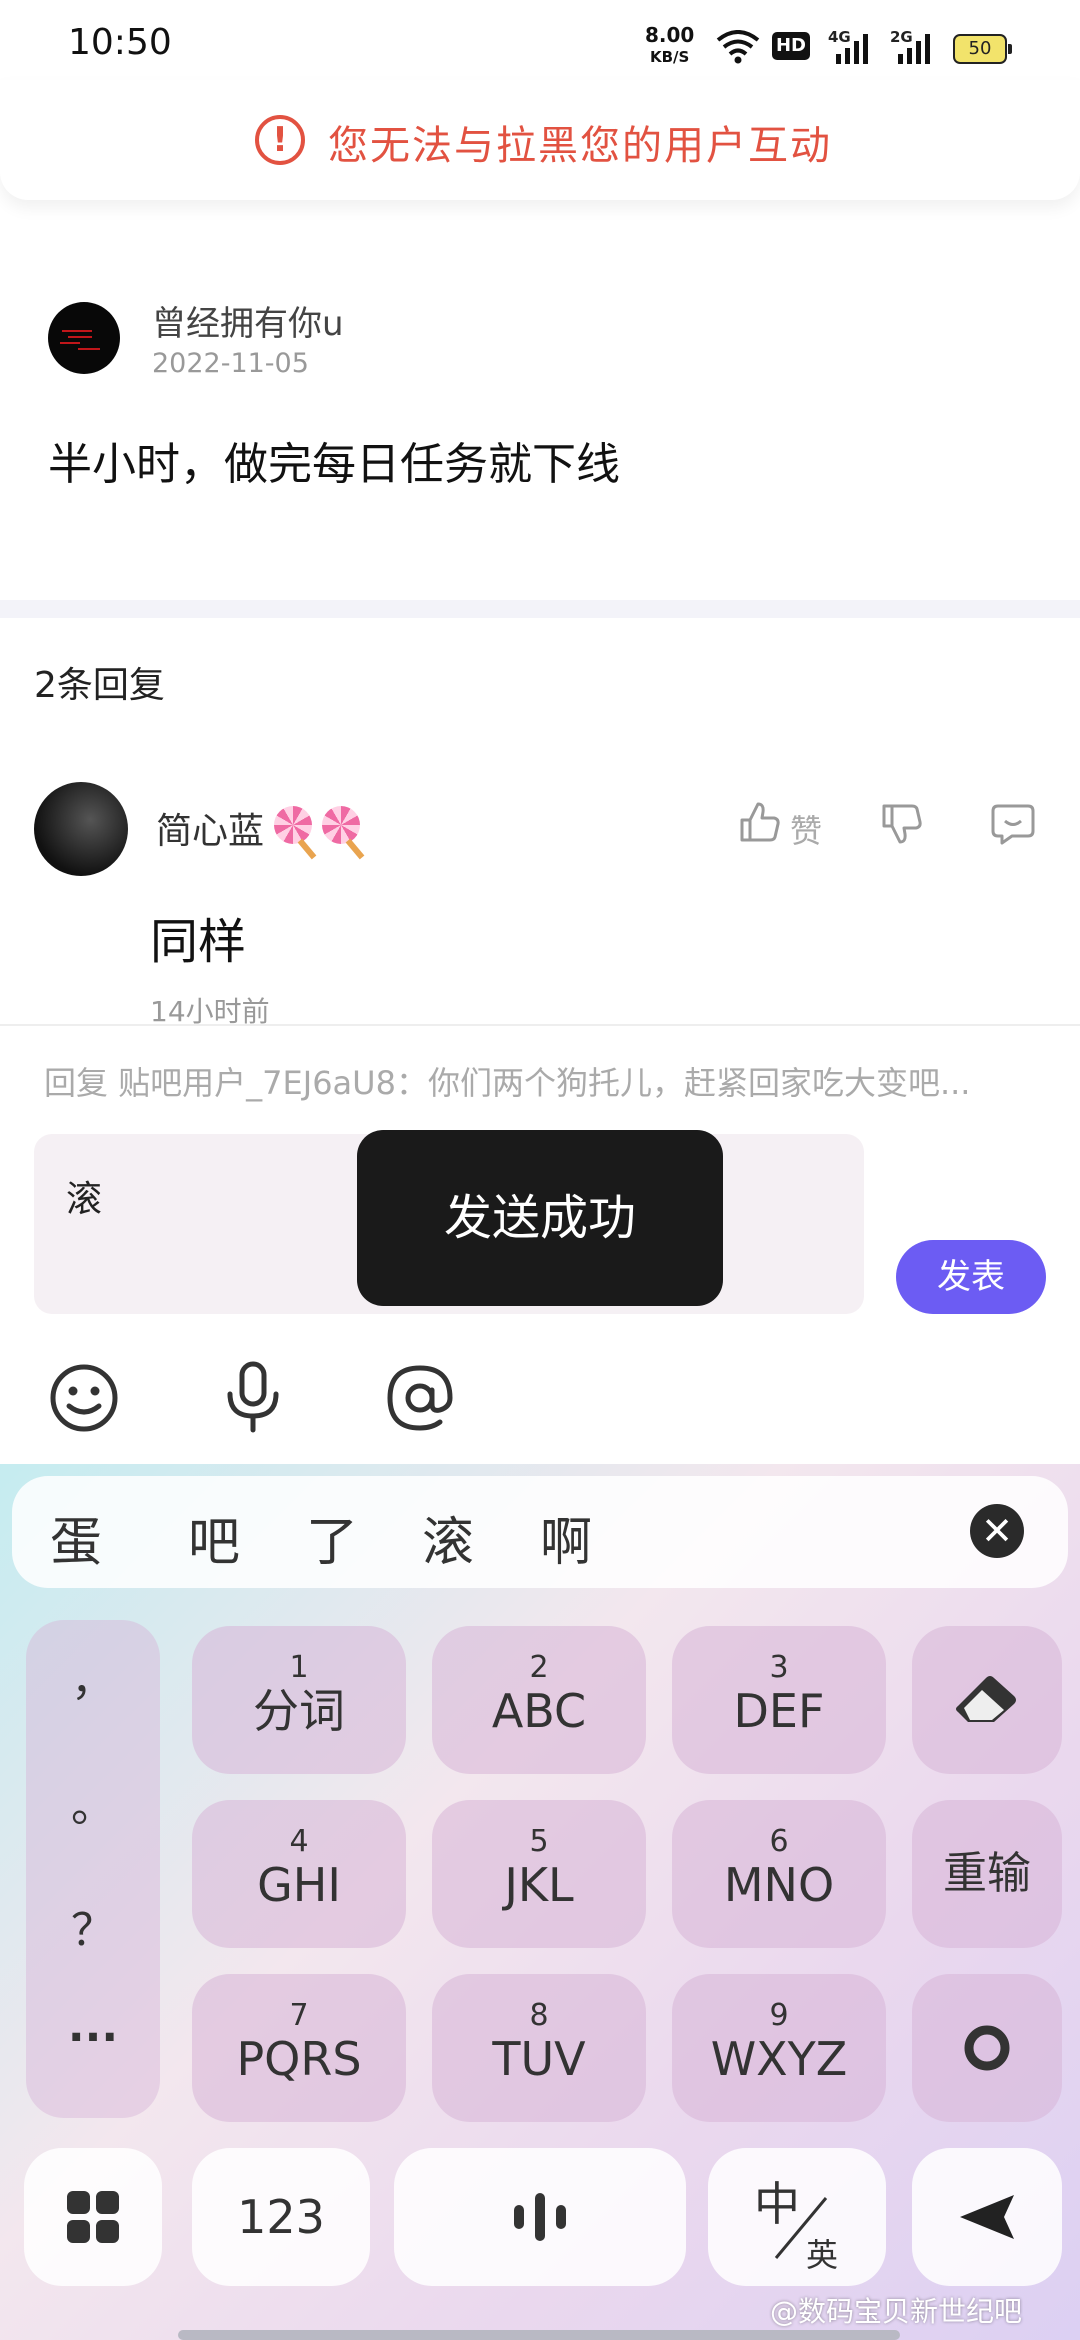 The image size is (1080, 2340). What do you see at coordinates (540, 609) in the screenshot?
I see `section-divider` at bounding box center [540, 609].